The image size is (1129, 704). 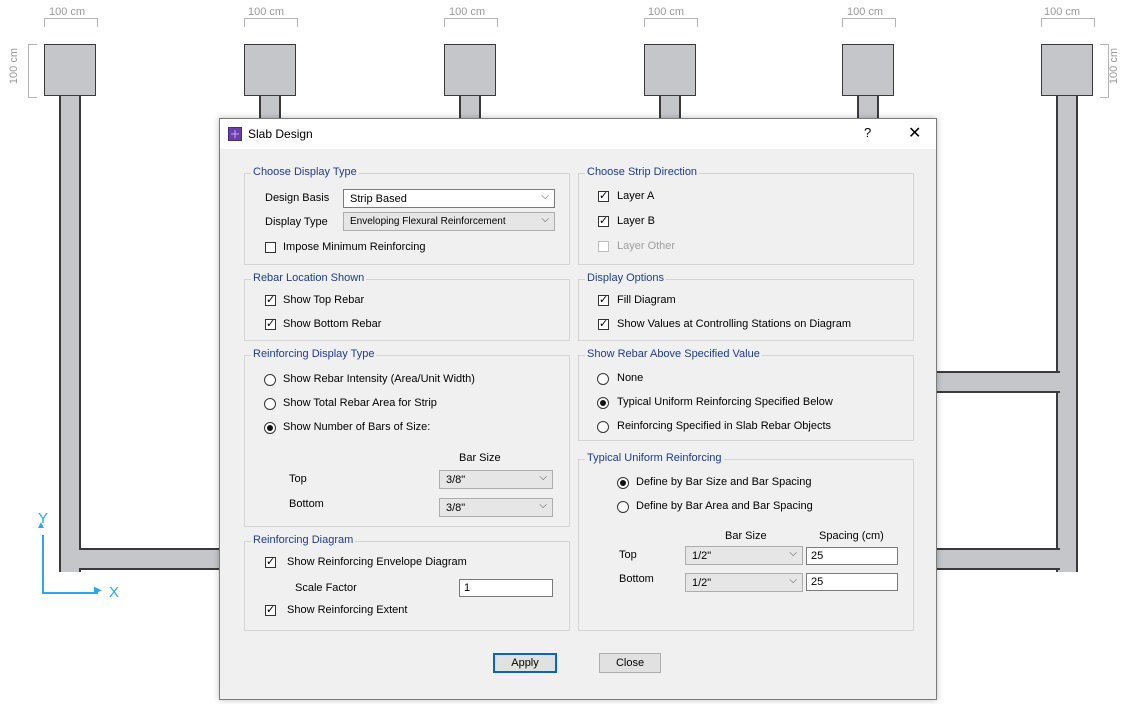 What do you see at coordinates (98, 590) in the screenshot?
I see `x-arrow-icon: ▶` at bounding box center [98, 590].